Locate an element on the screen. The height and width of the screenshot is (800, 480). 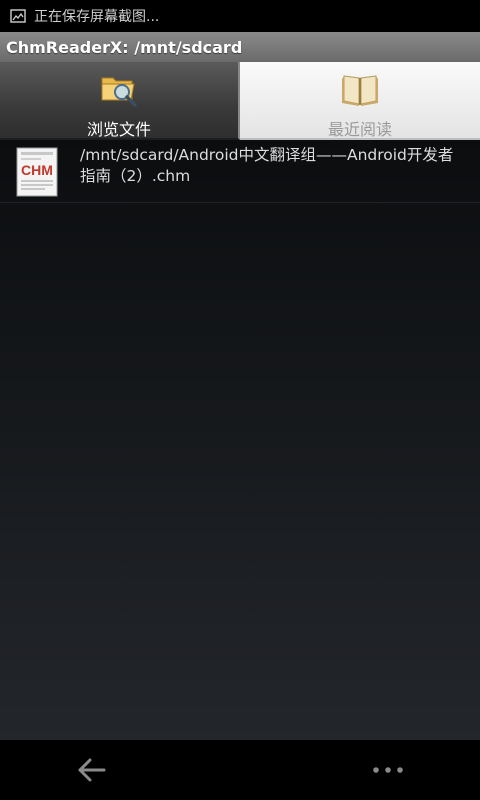
app-title: ChmReaderX: /mnt/sdcard is located at coordinates (124, 47).